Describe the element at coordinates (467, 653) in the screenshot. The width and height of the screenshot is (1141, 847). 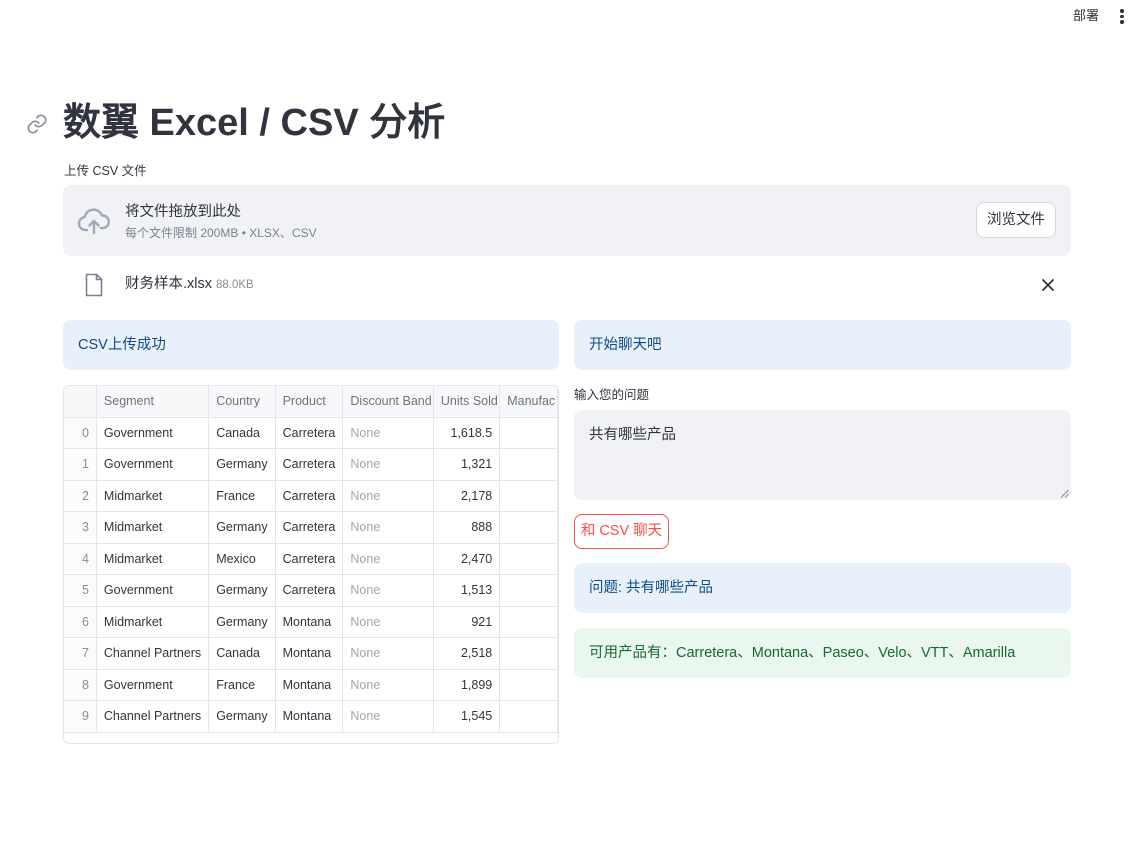
I see `units-sold-cell: 2,518` at that location.